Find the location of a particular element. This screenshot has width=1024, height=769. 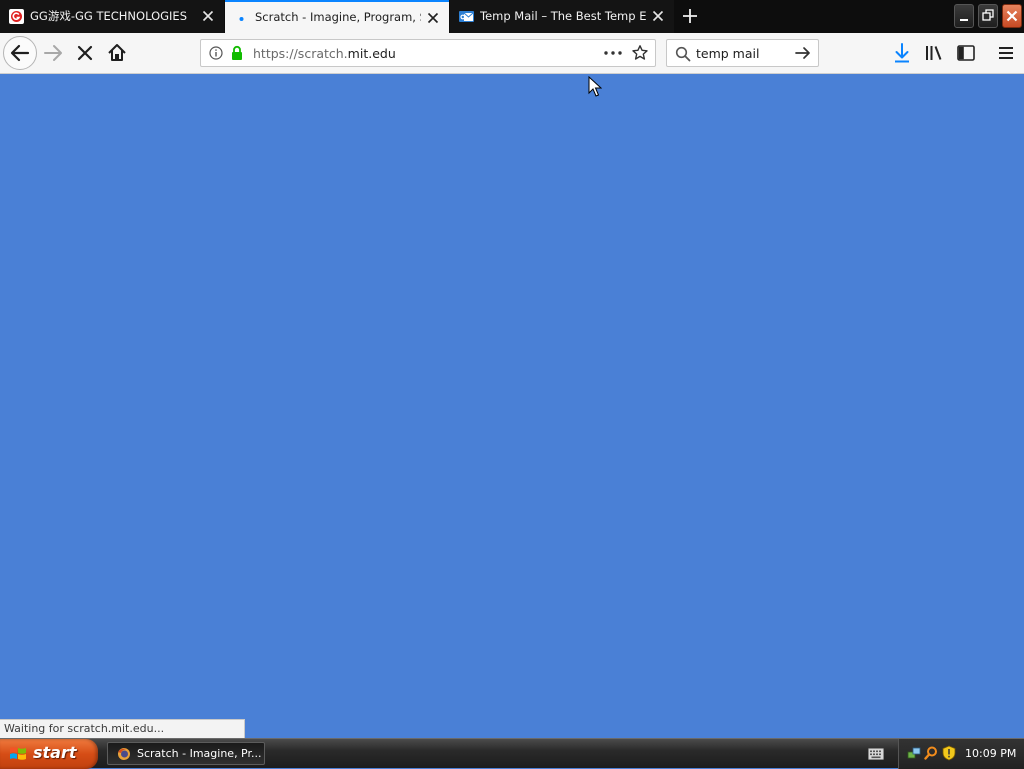

loading-dot-icon is located at coordinates (241, 19).